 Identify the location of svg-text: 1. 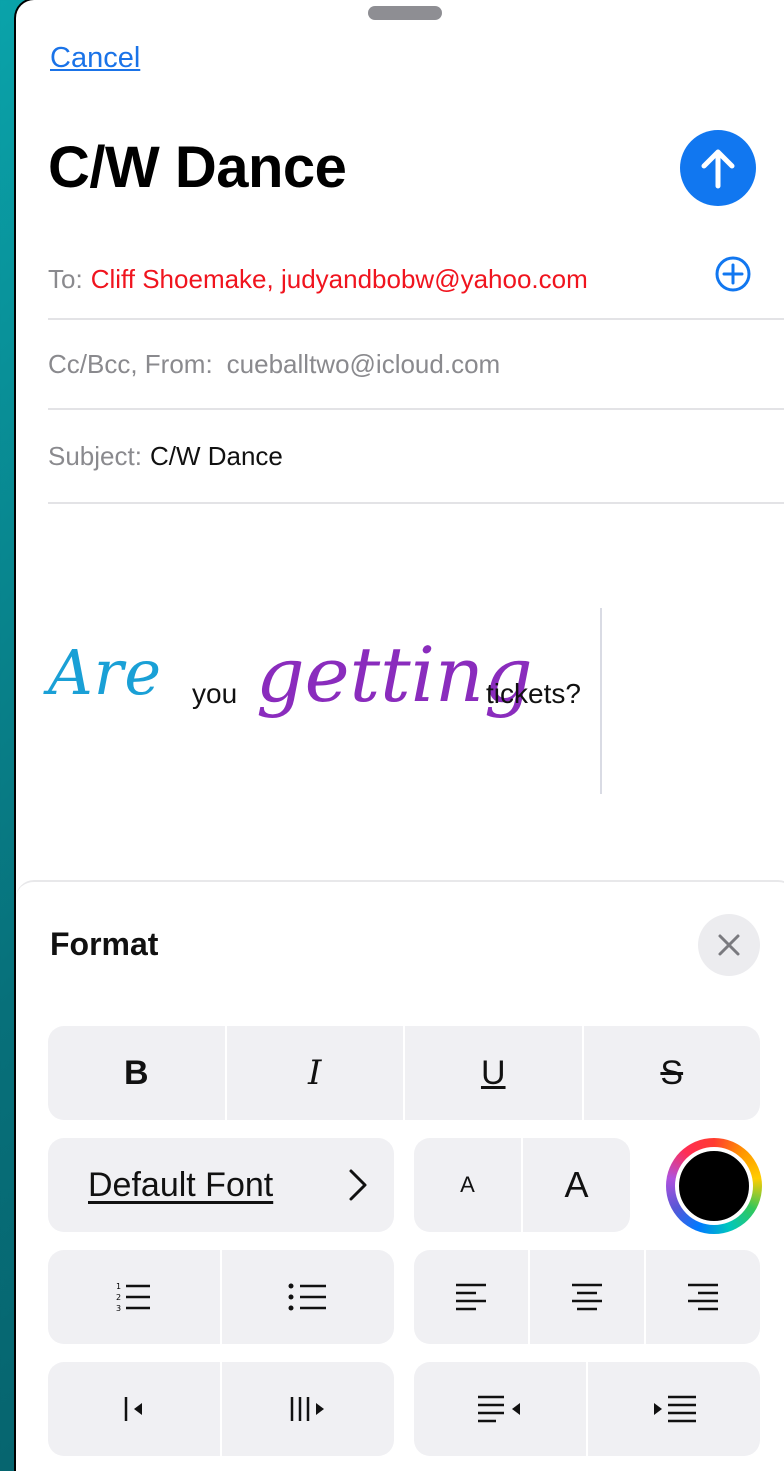
(118, 1286).